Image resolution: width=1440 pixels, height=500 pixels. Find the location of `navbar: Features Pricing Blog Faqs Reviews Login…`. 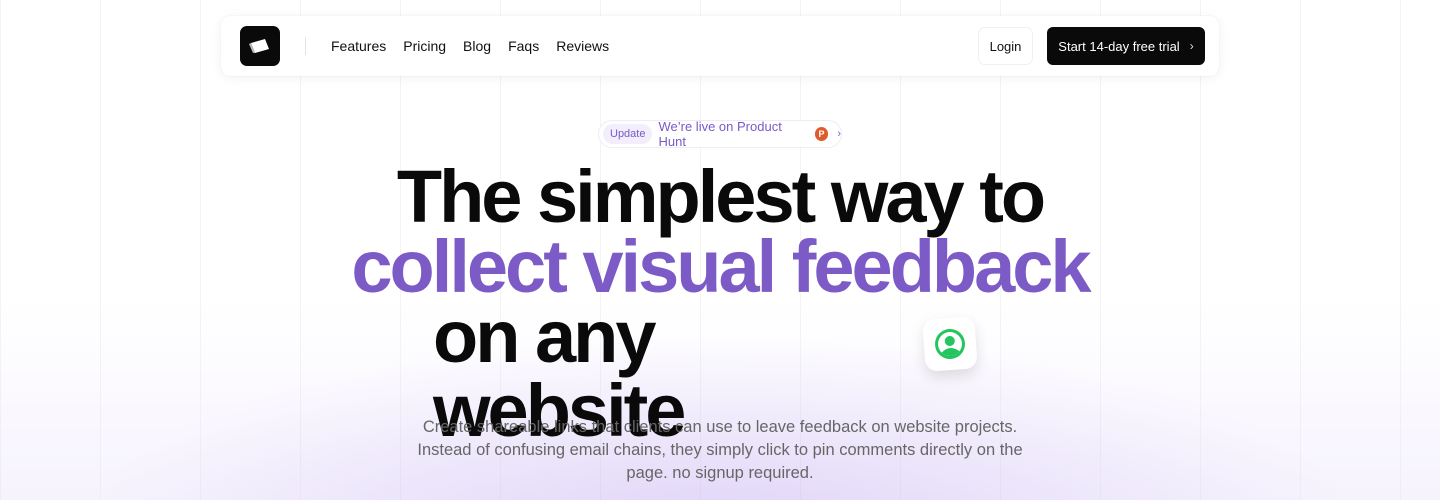

navbar: Features Pricing Blog Faqs Reviews Login… is located at coordinates (720, 46).